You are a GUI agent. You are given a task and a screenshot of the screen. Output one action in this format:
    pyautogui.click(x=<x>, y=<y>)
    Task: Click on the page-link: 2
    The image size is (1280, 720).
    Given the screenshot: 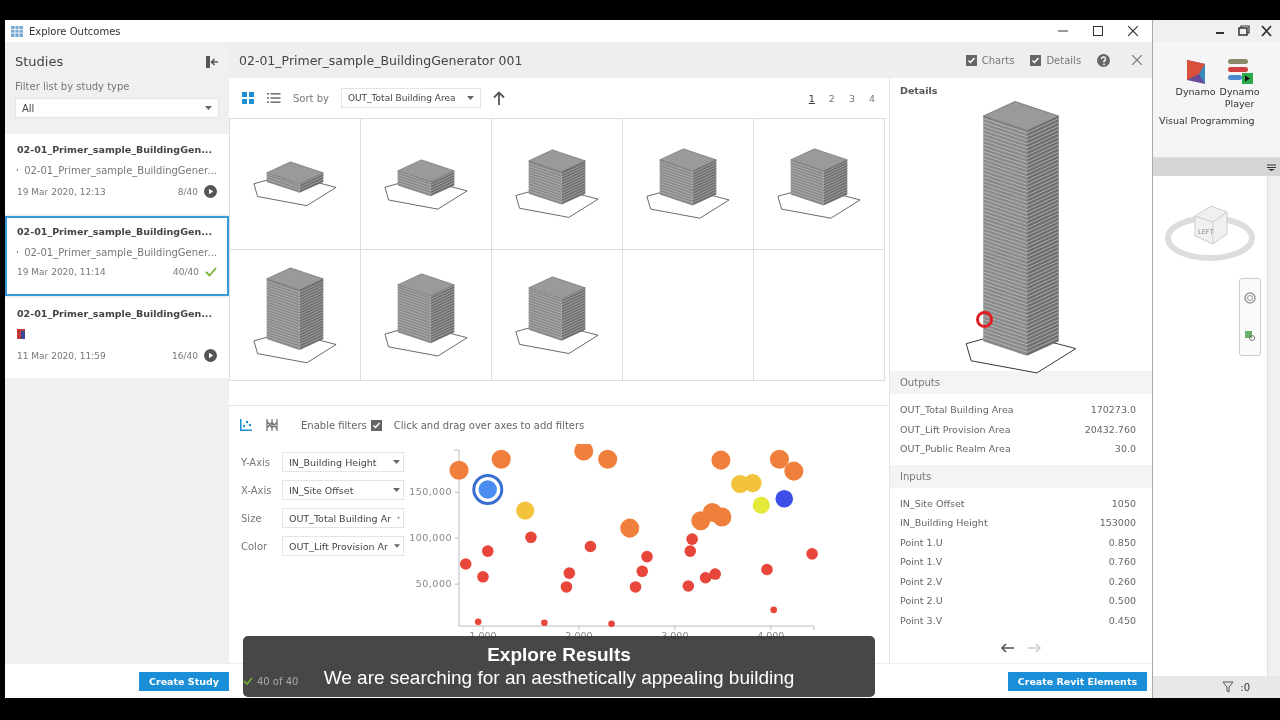 What is the action you would take?
    pyautogui.click(x=831, y=98)
    